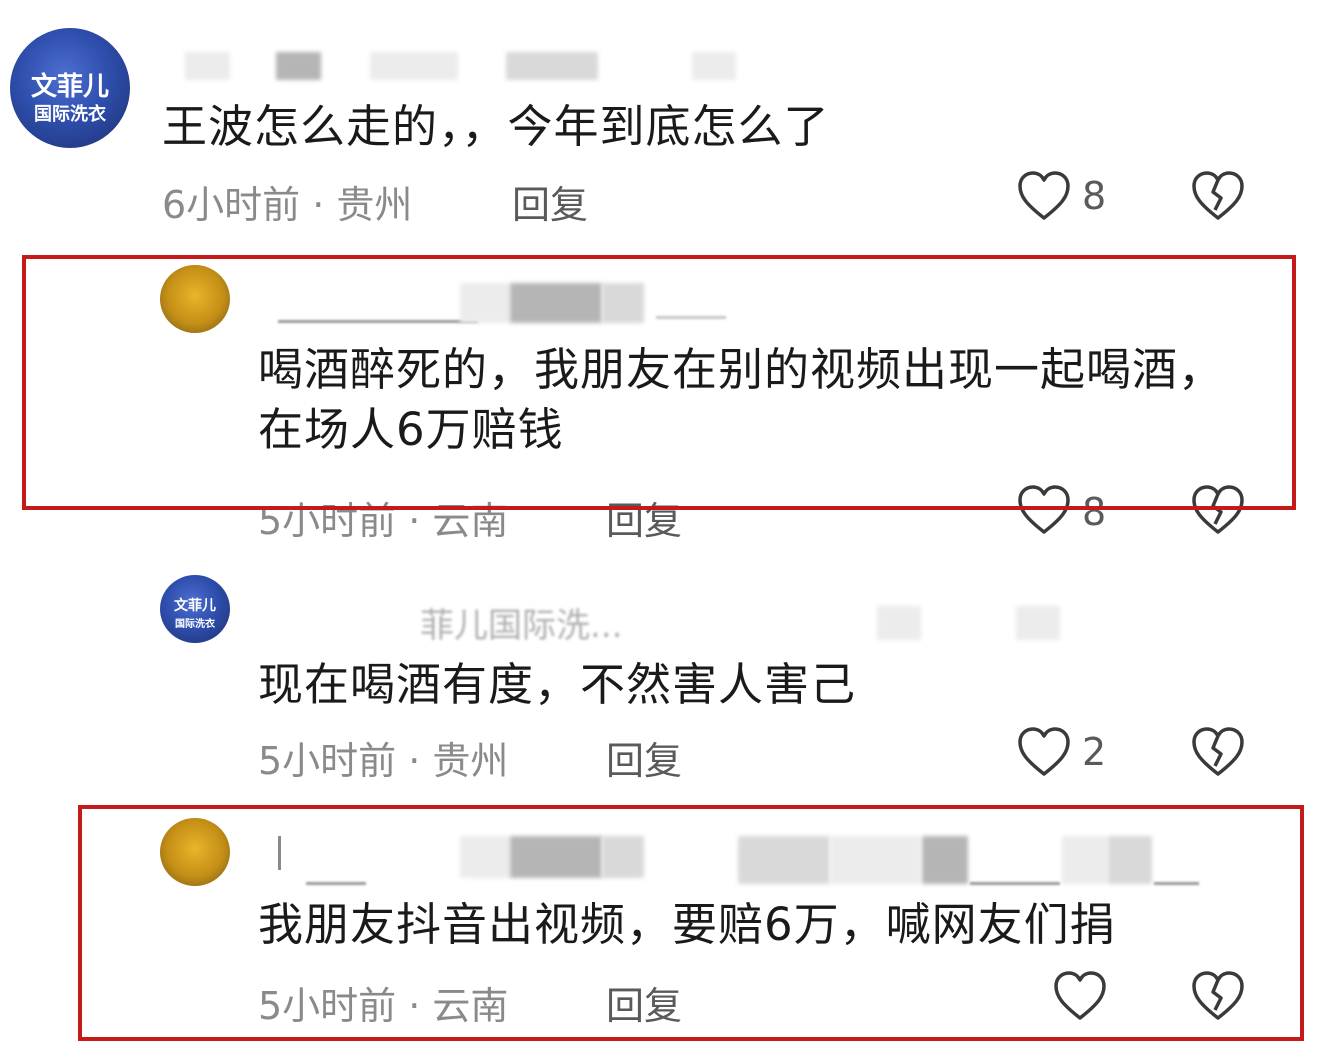 The height and width of the screenshot is (1052, 1334). Describe the element at coordinates (1094, 196) in the screenshot. I see `like-count: 8` at that location.